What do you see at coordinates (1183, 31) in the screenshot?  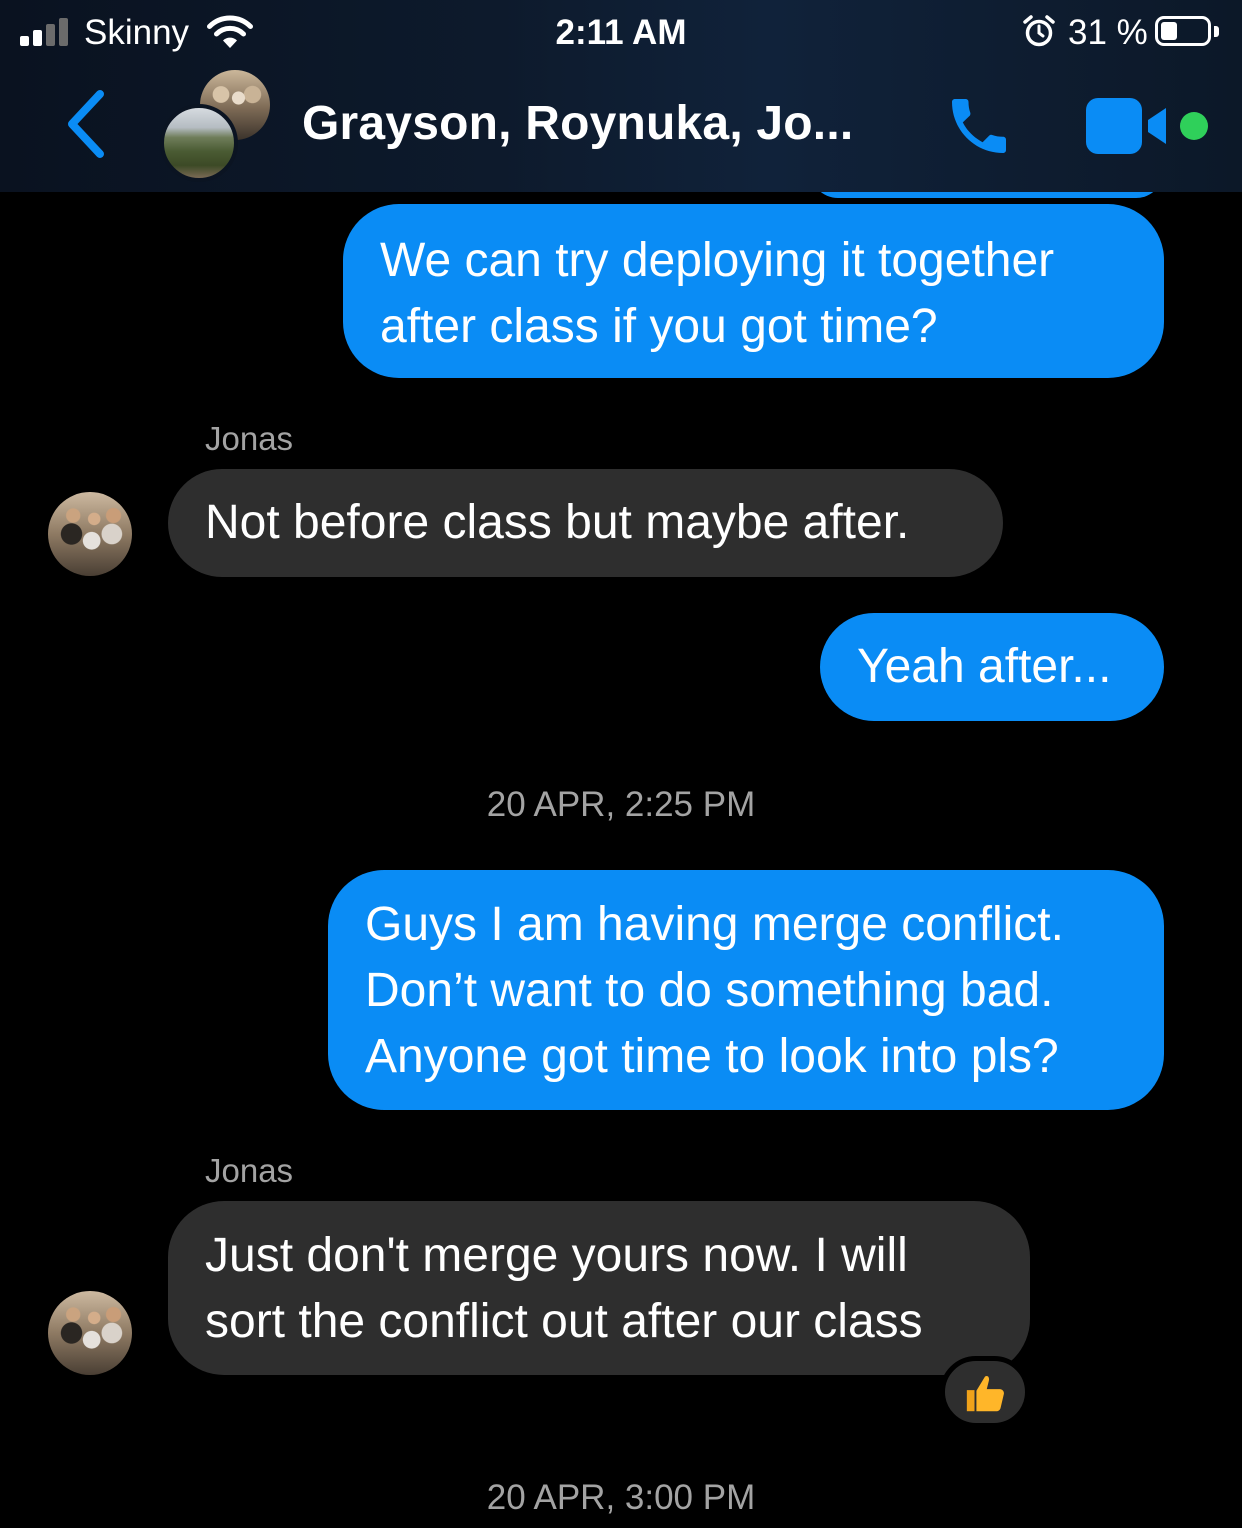 I see `battery-icon` at bounding box center [1183, 31].